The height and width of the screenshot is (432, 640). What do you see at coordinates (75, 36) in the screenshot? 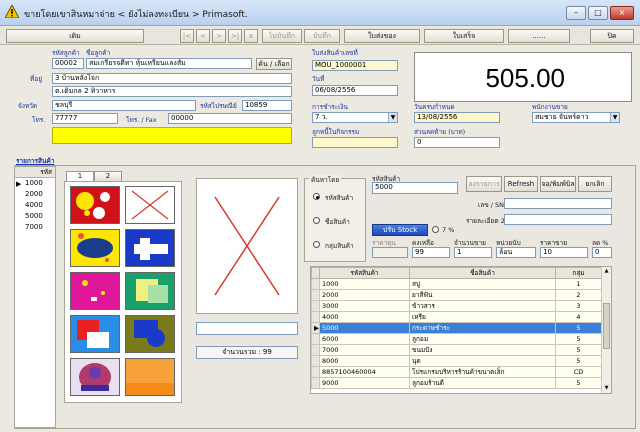
I see `new-button: เดิม` at bounding box center [75, 36].